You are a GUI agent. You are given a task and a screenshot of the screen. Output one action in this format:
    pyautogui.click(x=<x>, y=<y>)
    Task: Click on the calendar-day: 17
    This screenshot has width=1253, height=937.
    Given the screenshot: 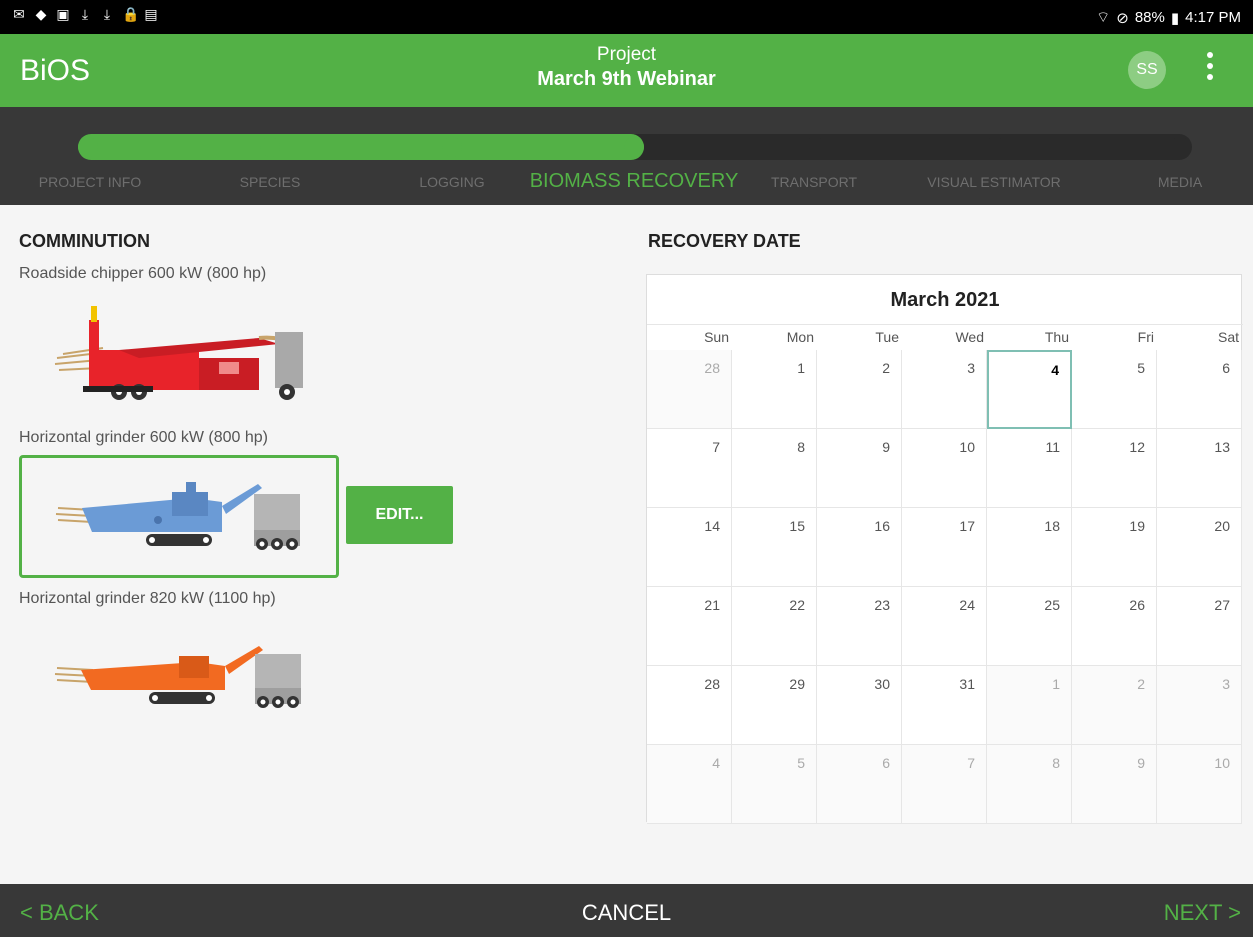 What is the action you would take?
    pyautogui.click(x=944, y=547)
    